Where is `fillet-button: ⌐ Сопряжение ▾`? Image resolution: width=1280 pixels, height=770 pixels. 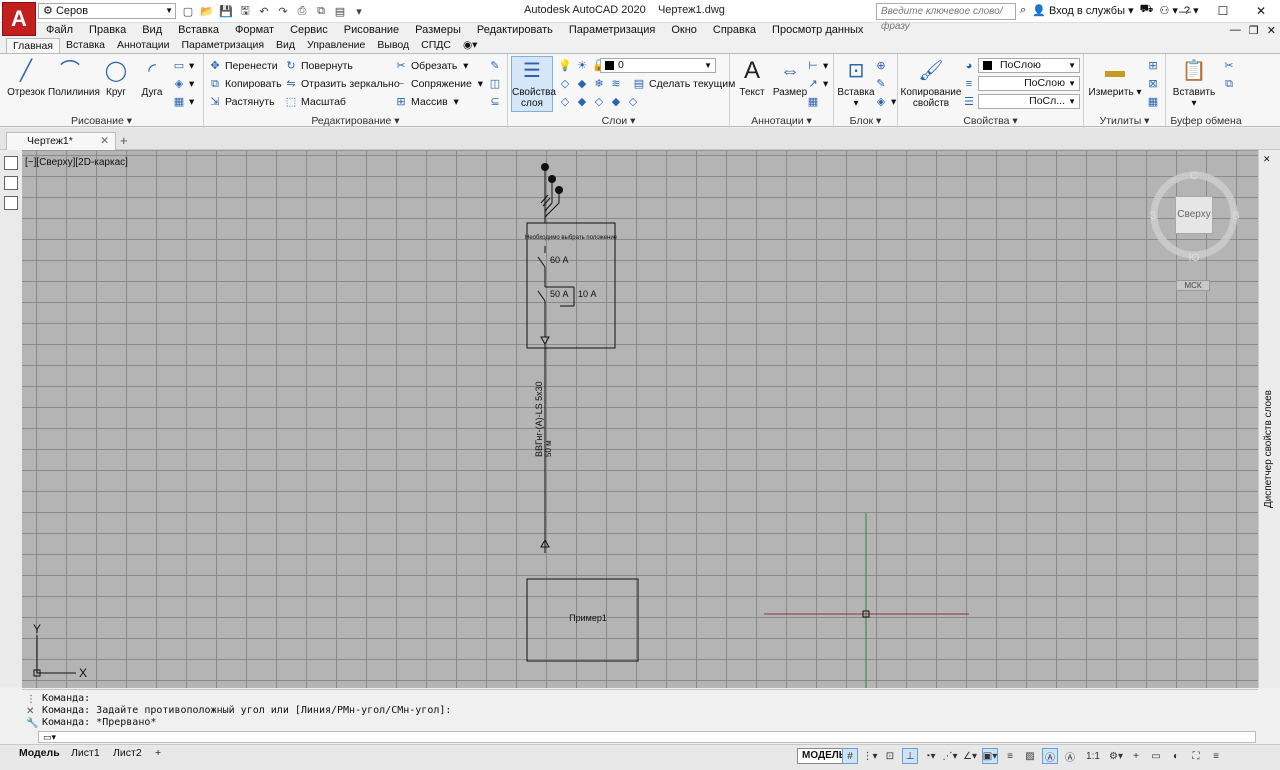
fillet-button: ⌐ Сопряжение ▾ is located at coordinates (438, 84).